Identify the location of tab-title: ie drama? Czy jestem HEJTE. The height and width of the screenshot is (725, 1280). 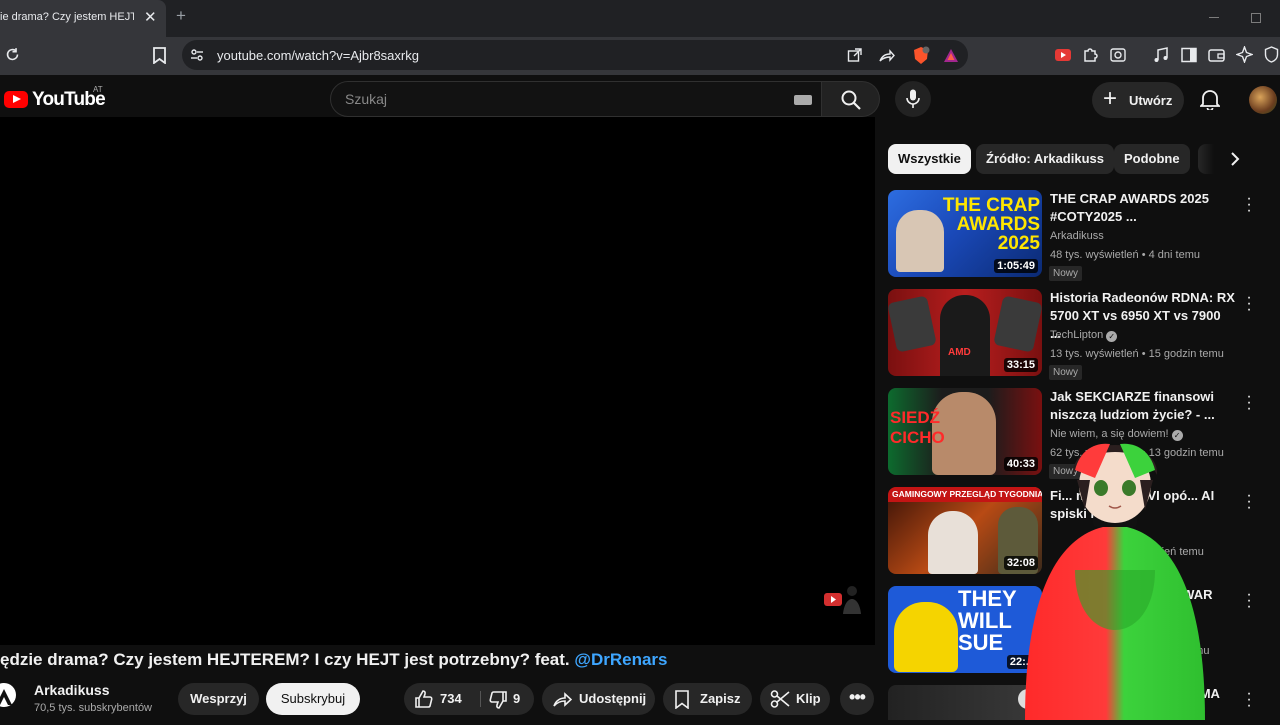
(67, 17).